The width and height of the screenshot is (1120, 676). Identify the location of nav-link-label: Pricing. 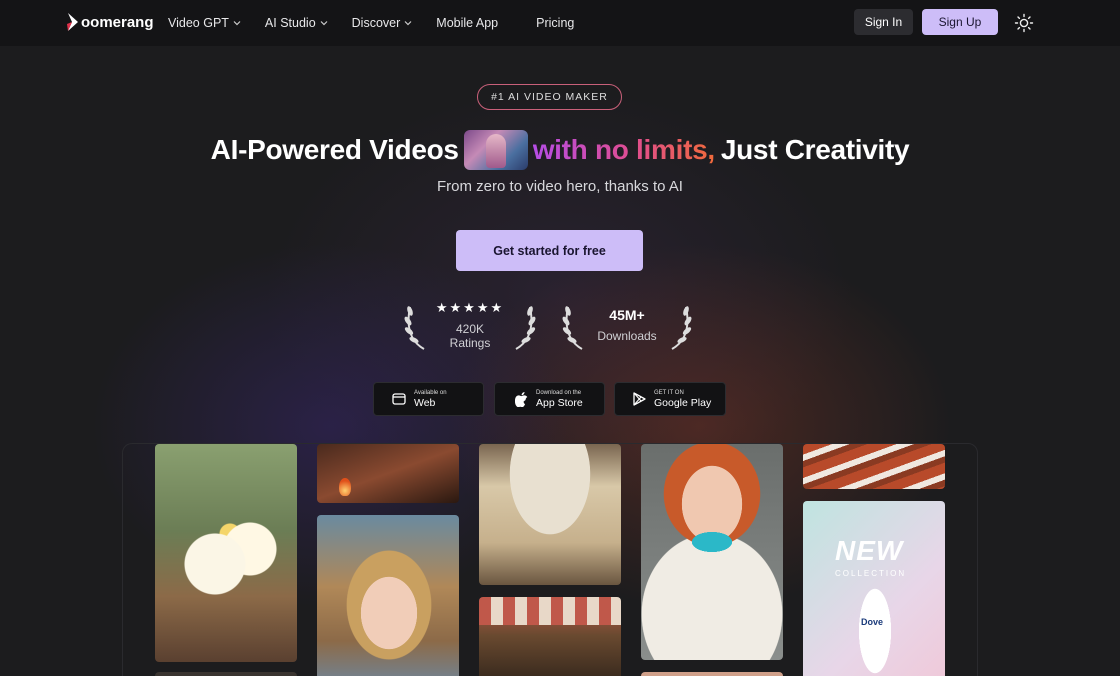
(555, 23).